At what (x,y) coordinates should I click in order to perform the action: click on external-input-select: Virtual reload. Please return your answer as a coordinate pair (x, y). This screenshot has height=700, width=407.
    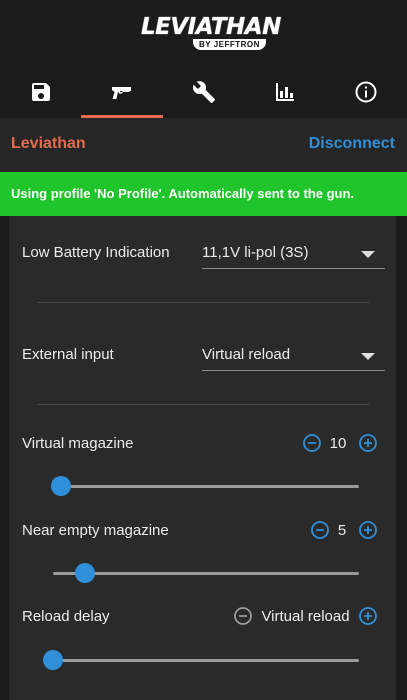
    Looking at the image, I should click on (293, 355).